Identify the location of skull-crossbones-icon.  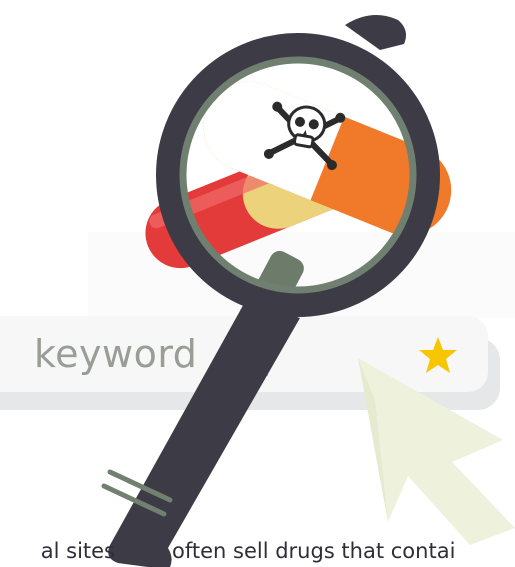
(304, 136).